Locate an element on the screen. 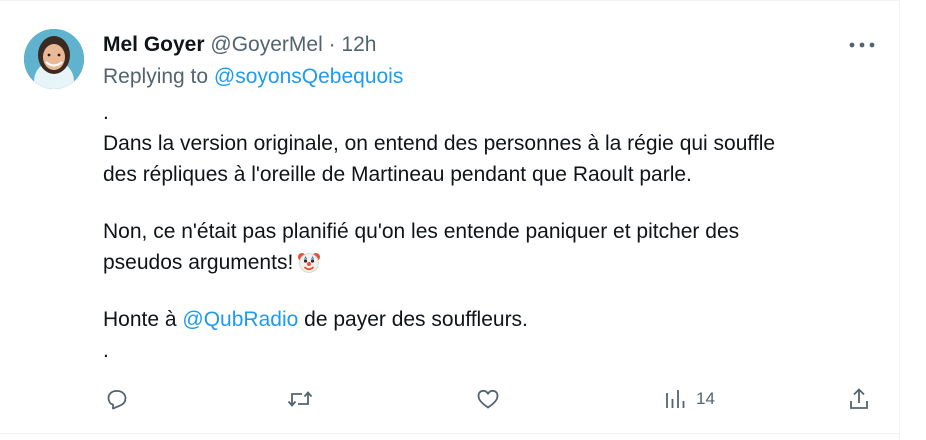 The width and height of the screenshot is (926, 440). avatar is located at coordinates (54, 59).